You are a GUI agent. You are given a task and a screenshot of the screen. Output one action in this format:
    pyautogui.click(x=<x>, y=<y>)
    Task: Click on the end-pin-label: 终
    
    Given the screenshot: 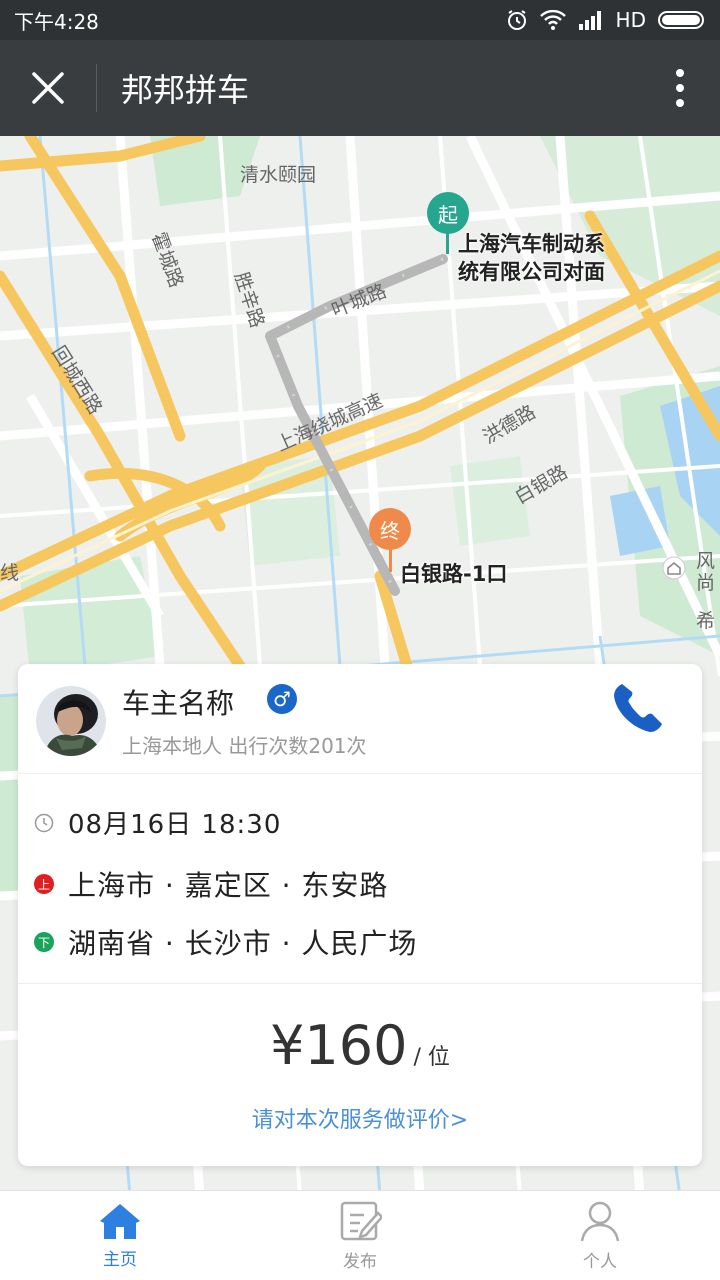 What is the action you would take?
    pyautogui.click(x=390, y=530)
    